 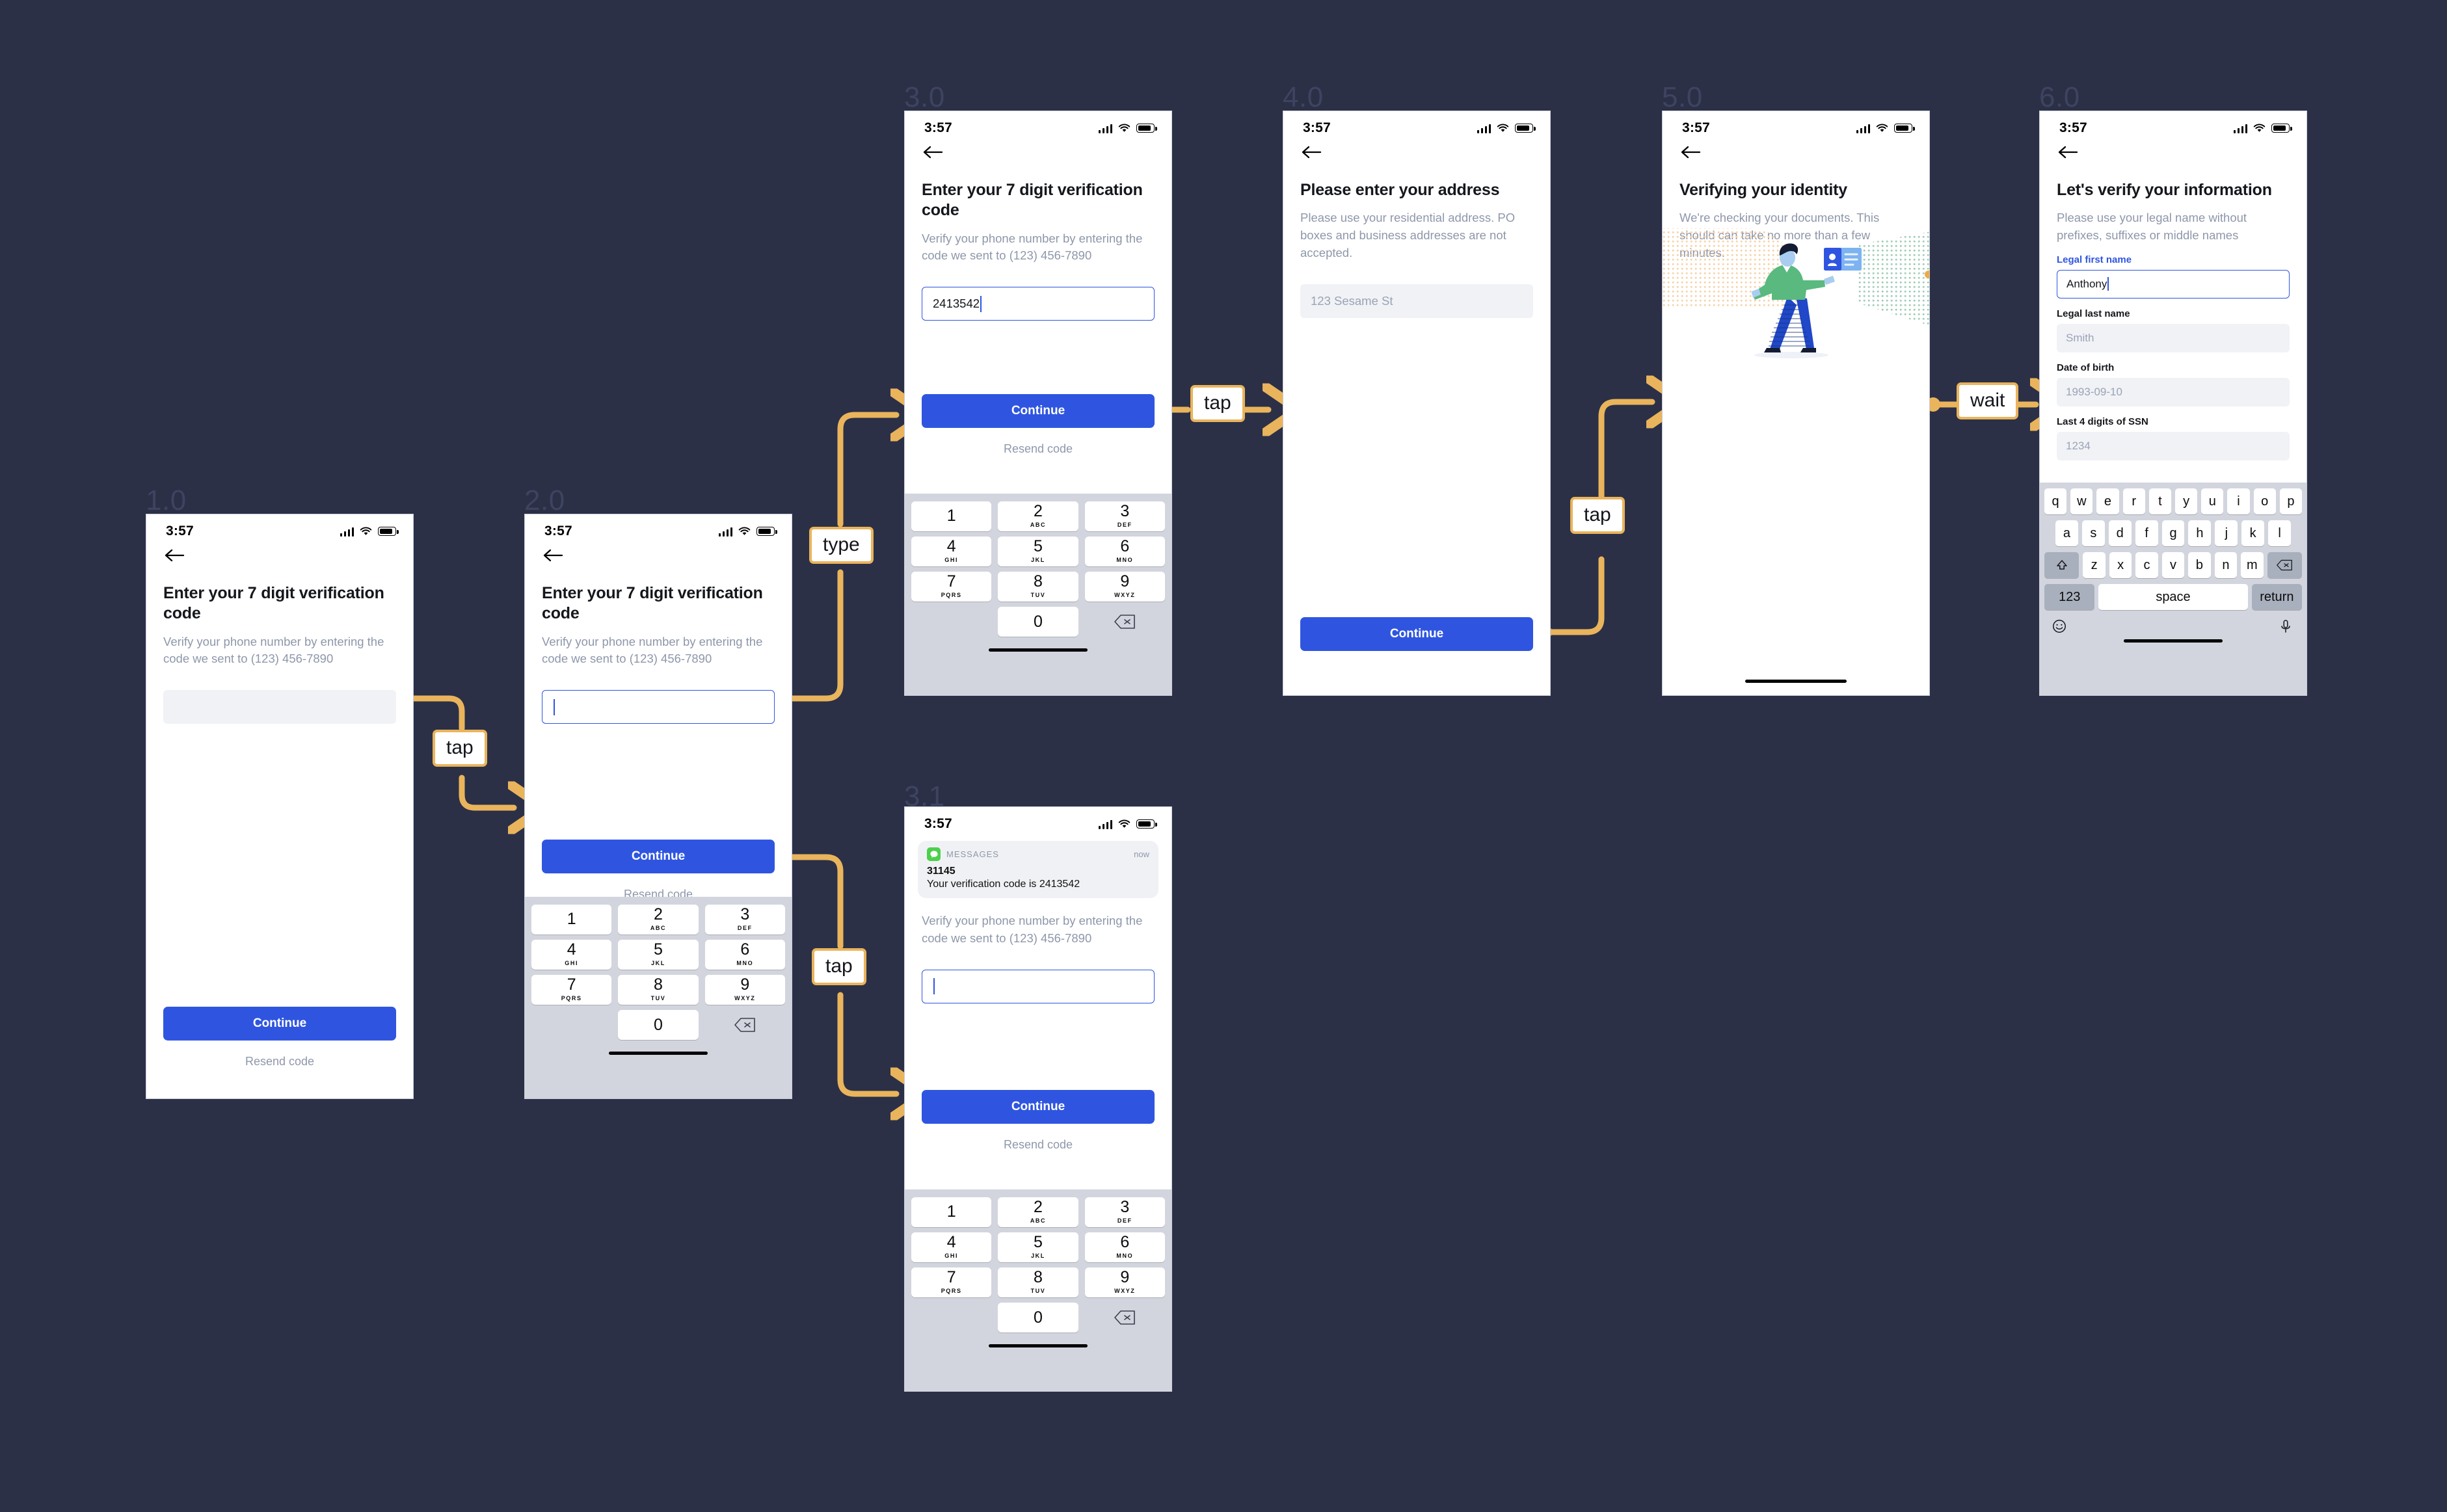 I want to click on key-t: t, so click(x=2159, y=501).